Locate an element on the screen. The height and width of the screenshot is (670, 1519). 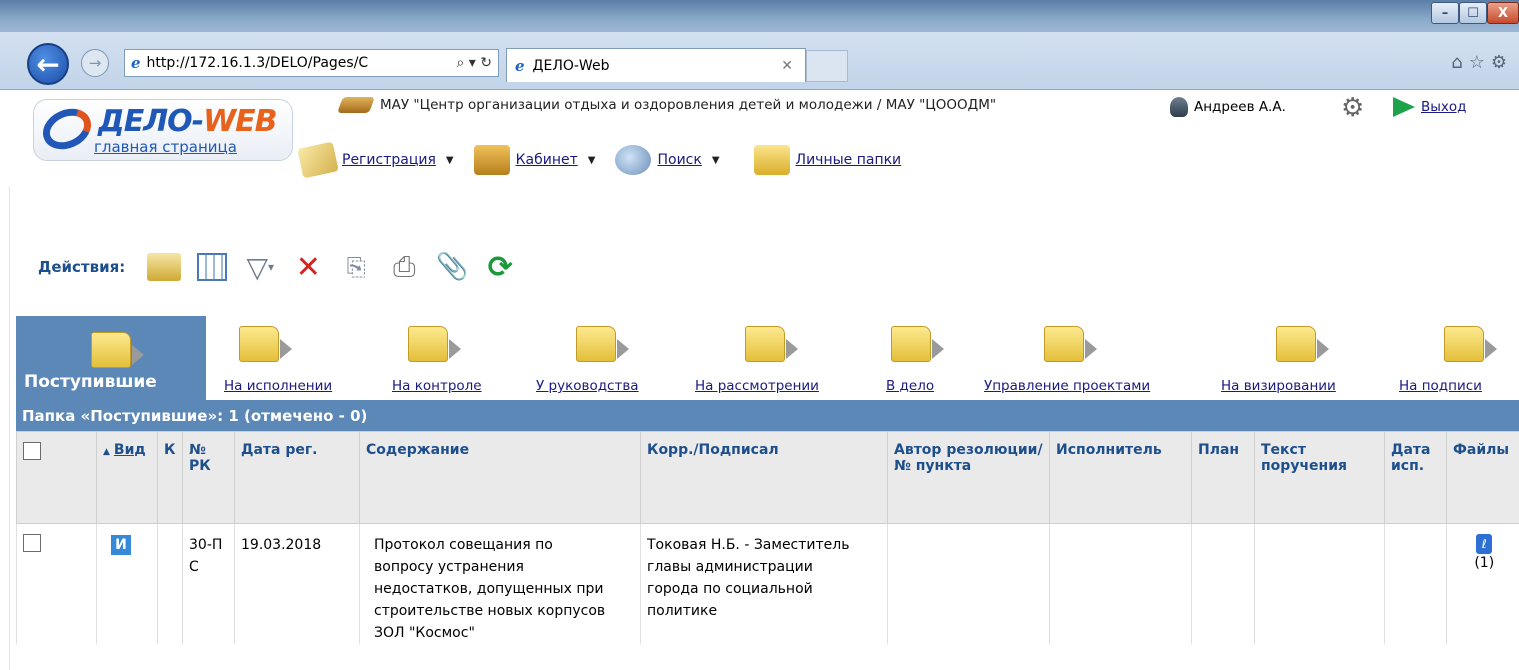
logo-title: ДЕЛО-WEB is located at coordinates (188, 121).